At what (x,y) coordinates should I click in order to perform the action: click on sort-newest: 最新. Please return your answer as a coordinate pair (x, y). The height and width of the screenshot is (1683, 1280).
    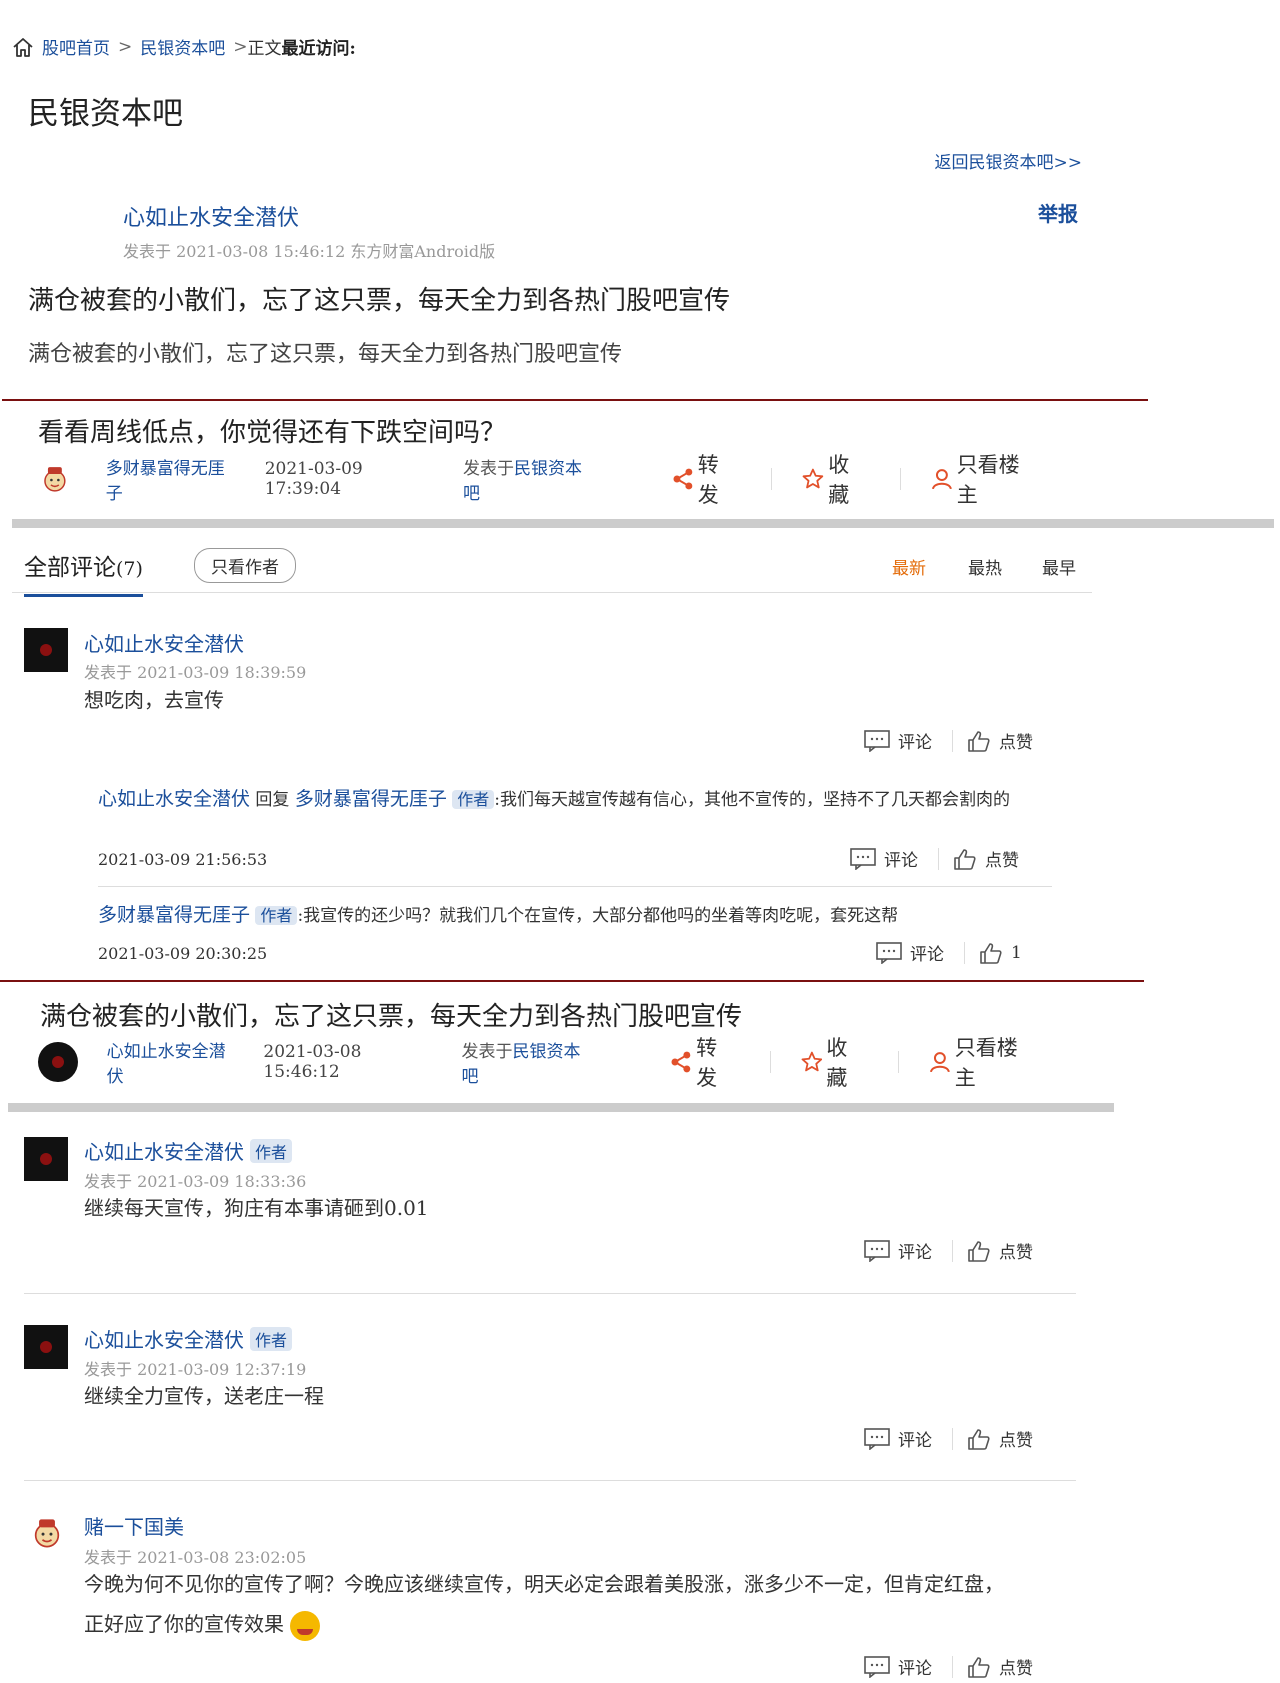
    Looking at the image, I should click on (909, 566).